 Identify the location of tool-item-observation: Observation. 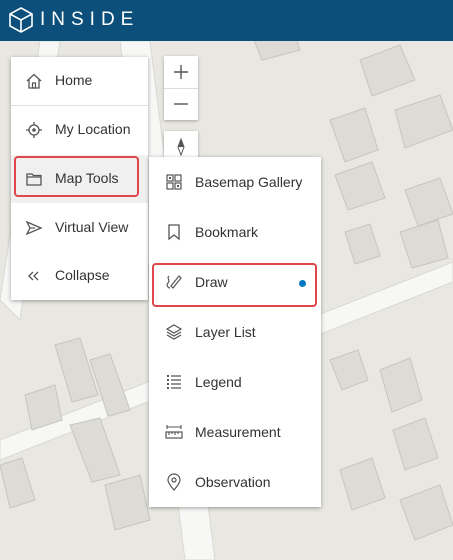
(235, 482).